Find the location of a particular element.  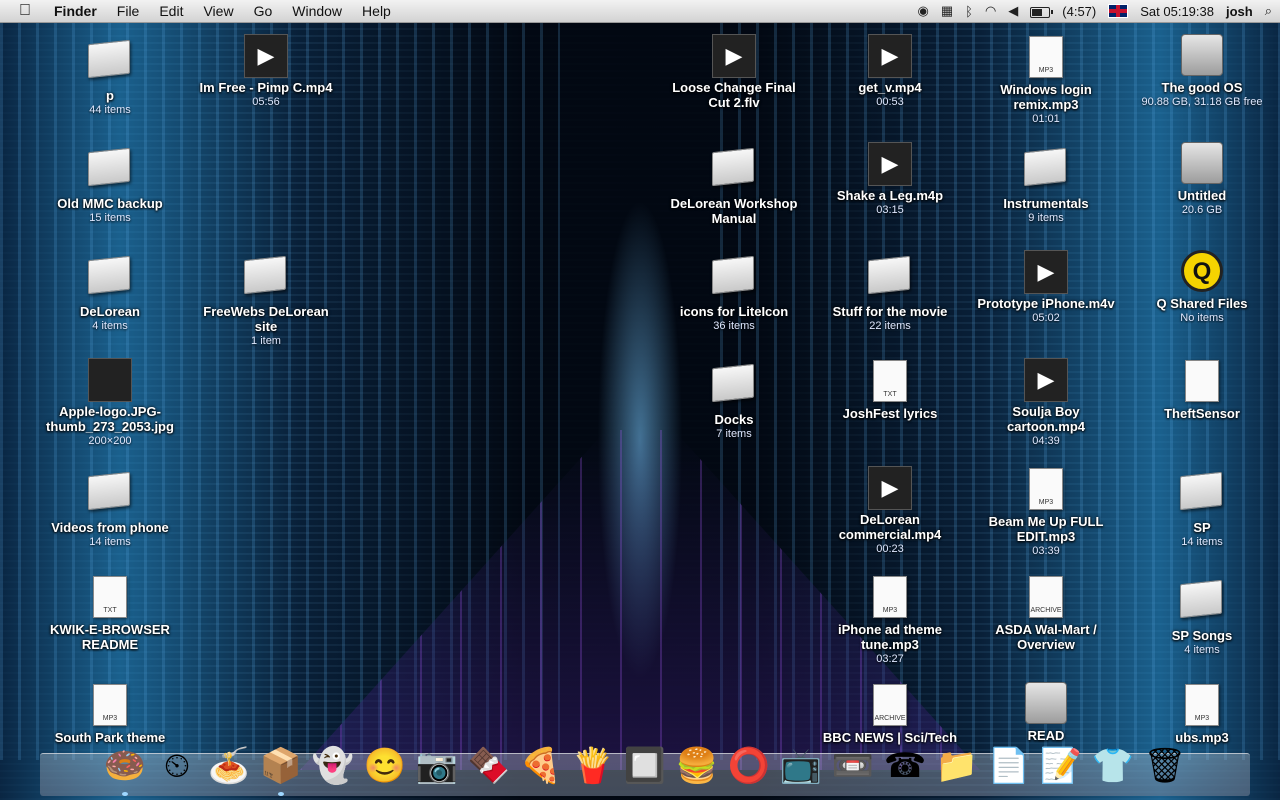

desktop-icon: Stuff for the movie 22 items is located at coordinates (890, 292).